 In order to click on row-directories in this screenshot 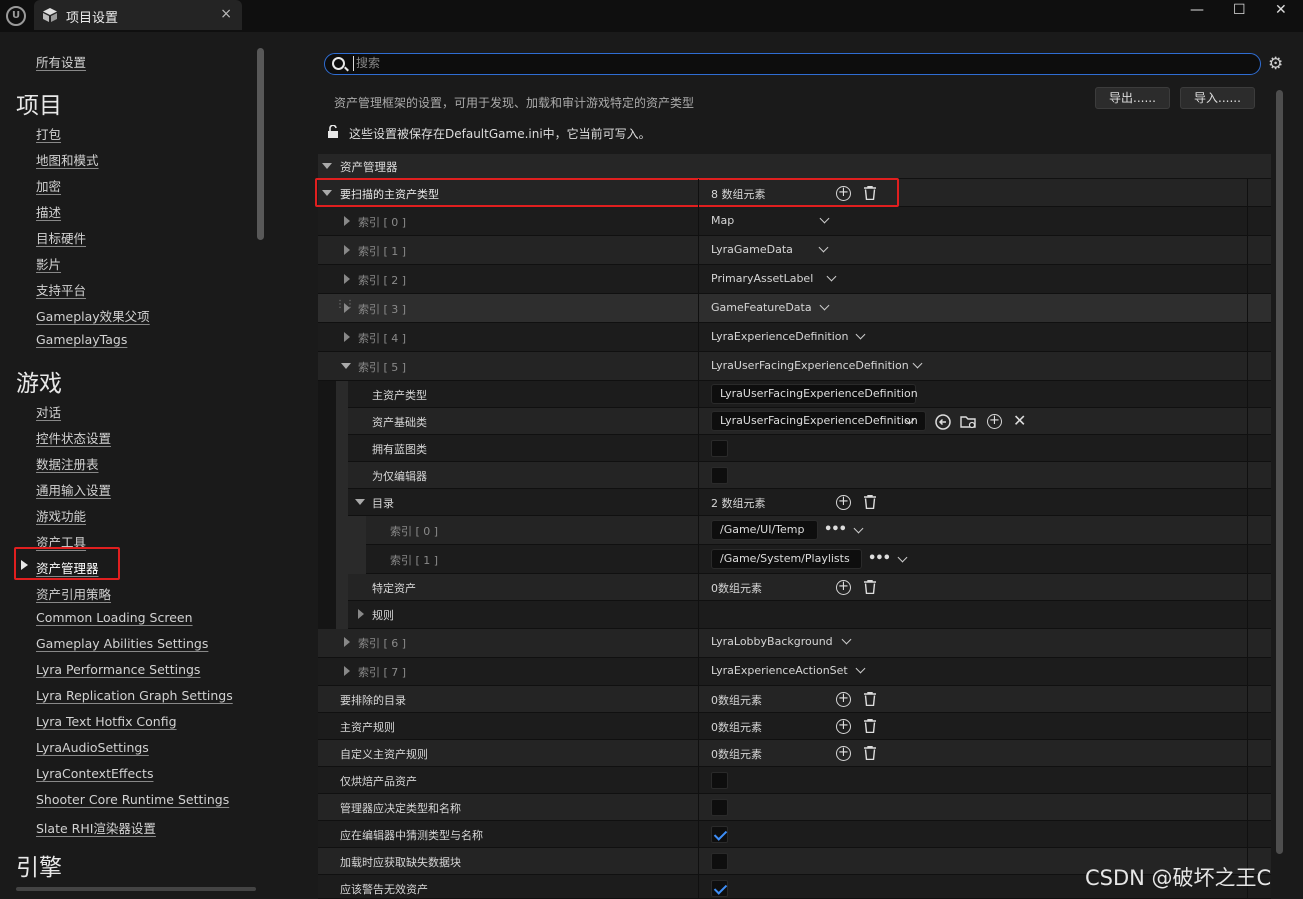, I will do `click(809, 502)`.